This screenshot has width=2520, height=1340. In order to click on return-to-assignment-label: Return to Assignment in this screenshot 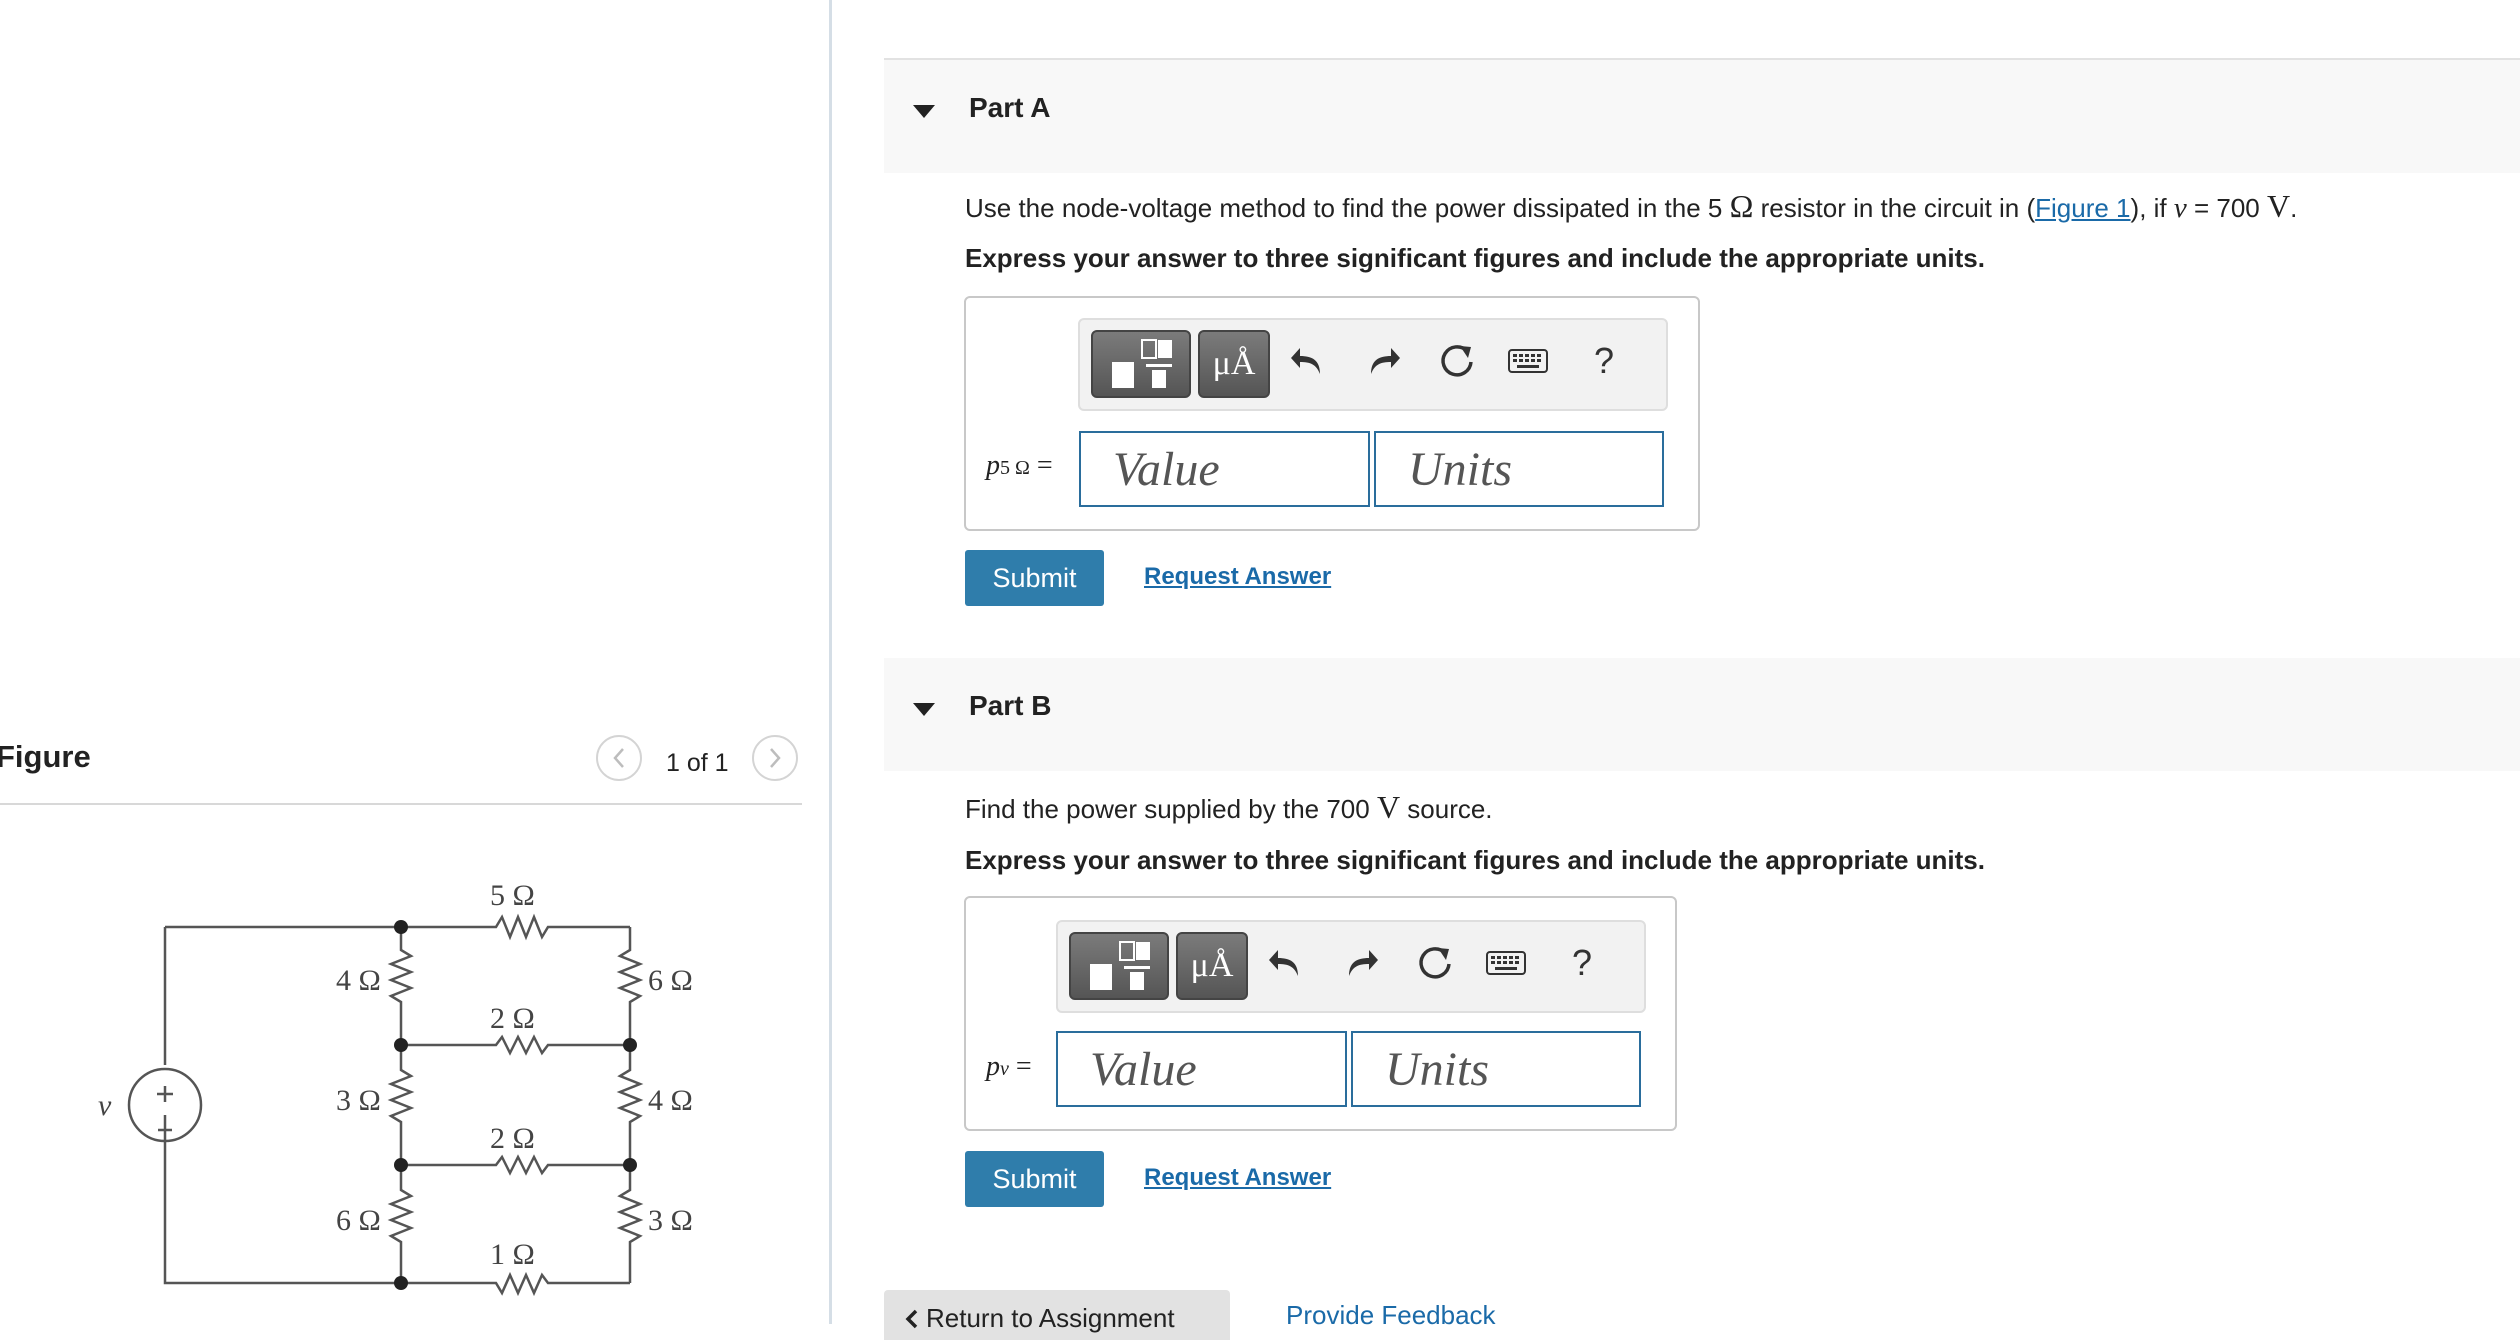, I will do `click(1050, 1318)`.